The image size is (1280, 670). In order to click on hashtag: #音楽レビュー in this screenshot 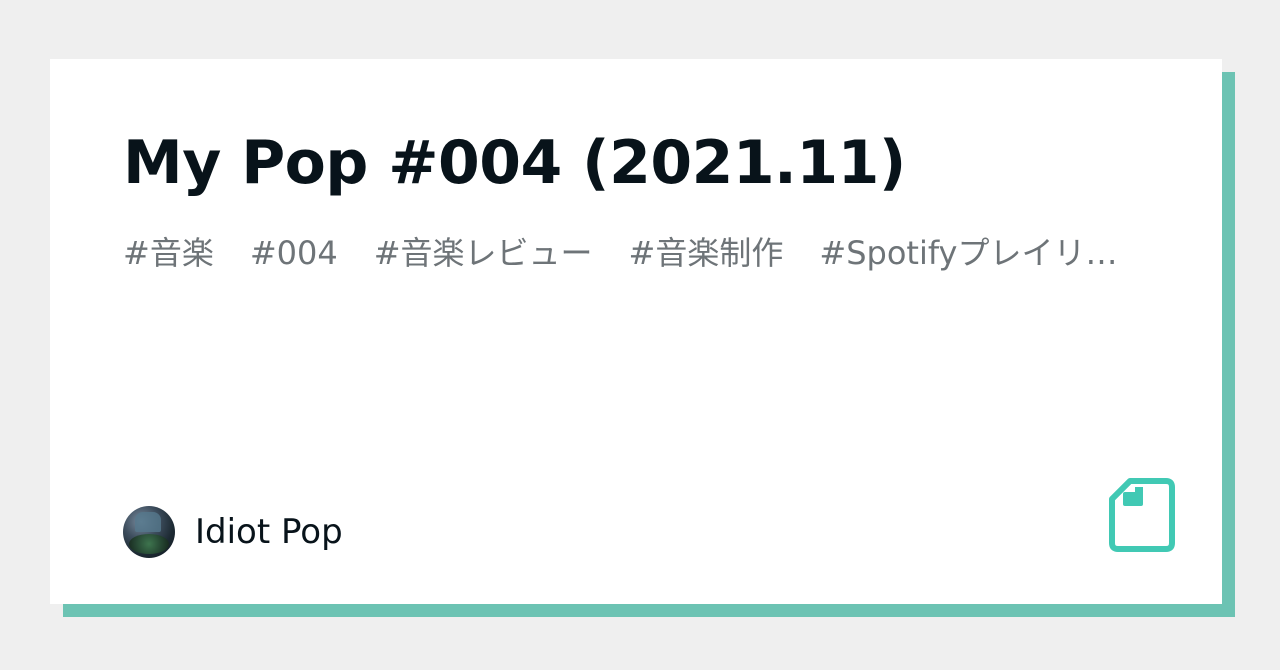, I will do `click(483, 253)`.